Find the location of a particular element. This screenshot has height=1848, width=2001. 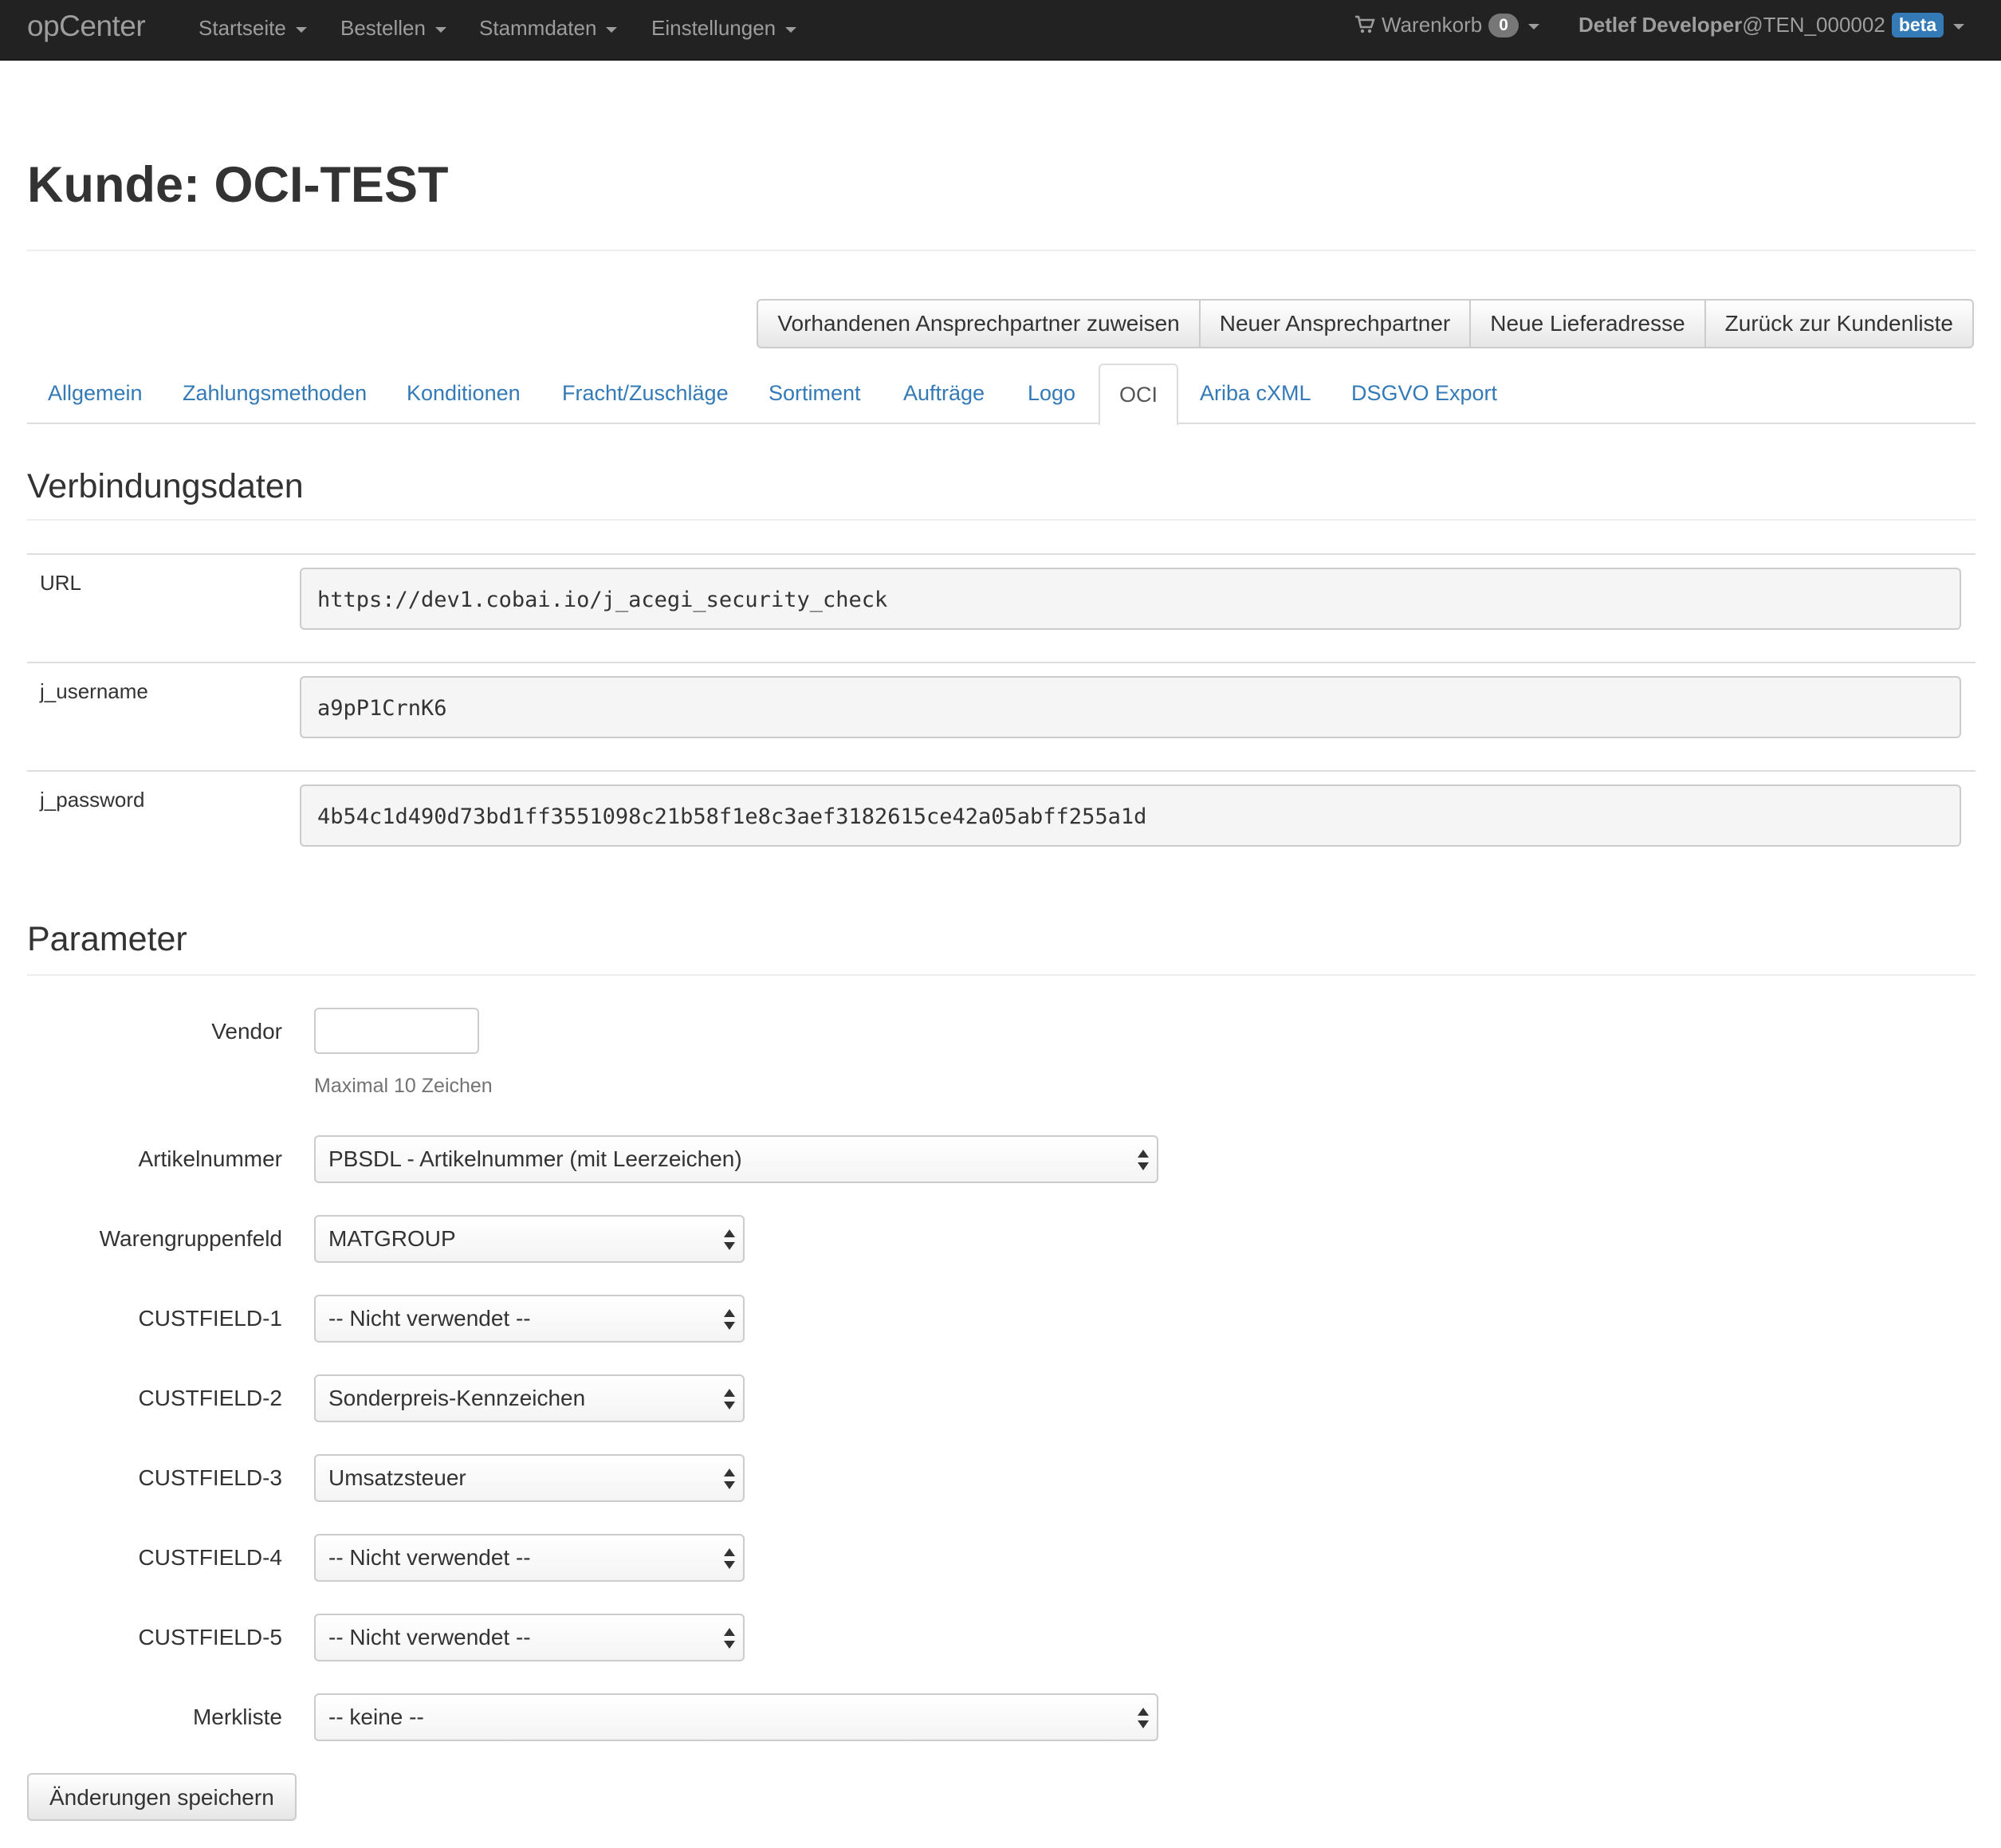

warengruppenfeld-label: Warengruppenfeld is located at coordinates (190, 1238).